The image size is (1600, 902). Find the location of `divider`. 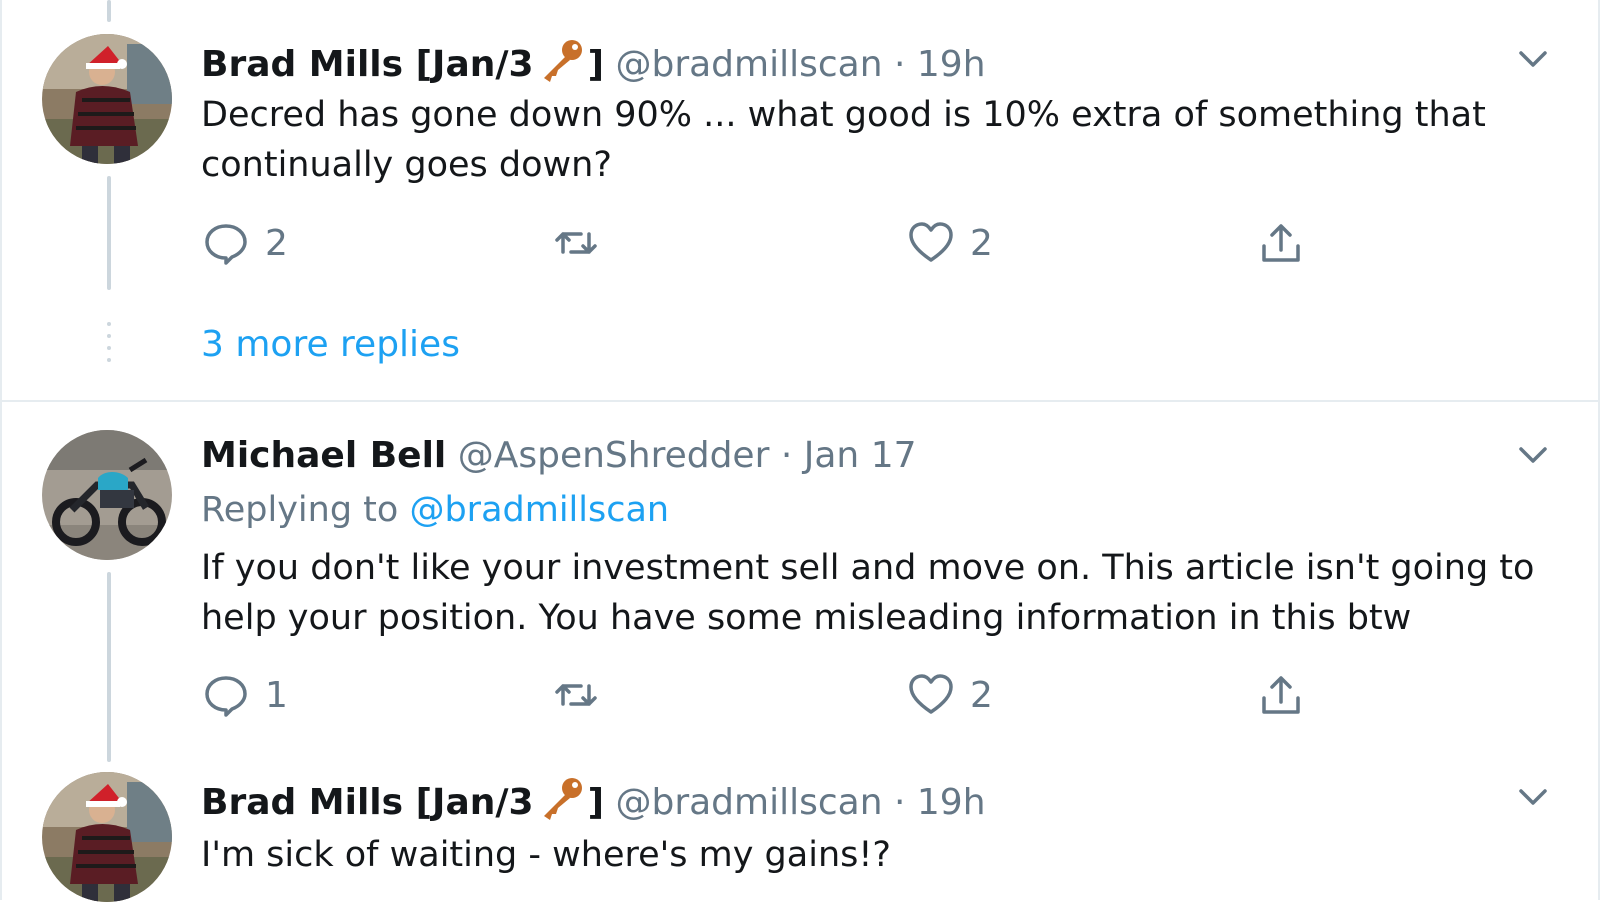

divider is located at coordinates (800, 401).